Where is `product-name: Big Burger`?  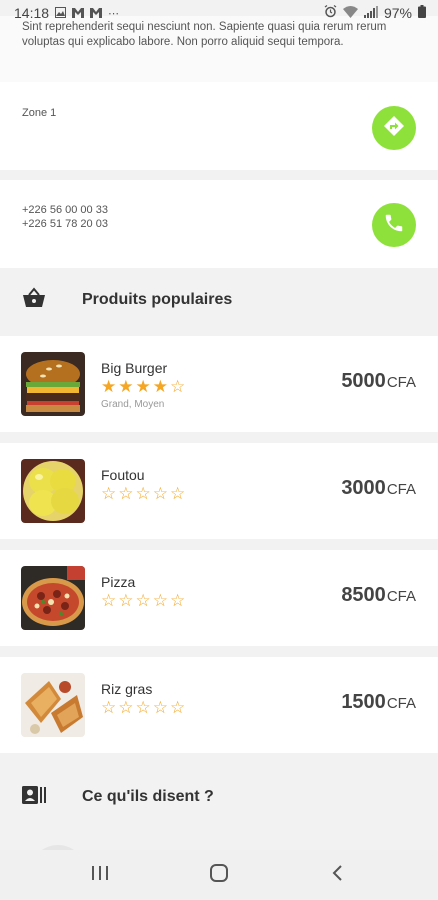
product-name: Big Burger is located at coordinates (134, 368).